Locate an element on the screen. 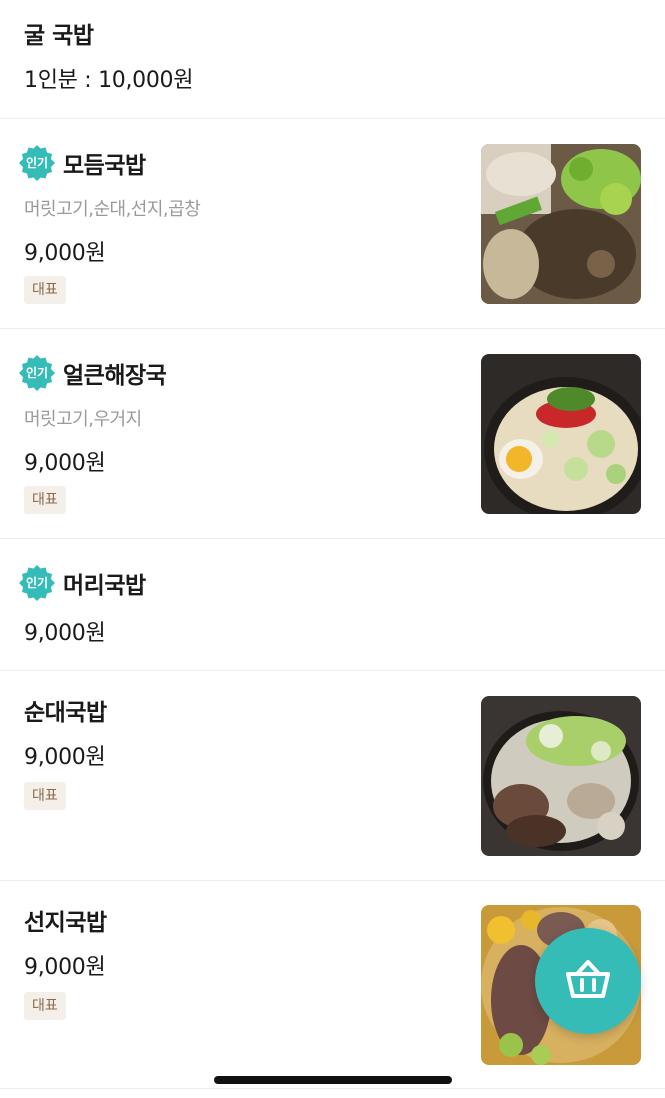 The height and width of the screenshot is (1098, 665). menu-item-name: 선지국밥 is located at coordinates (65, 923).